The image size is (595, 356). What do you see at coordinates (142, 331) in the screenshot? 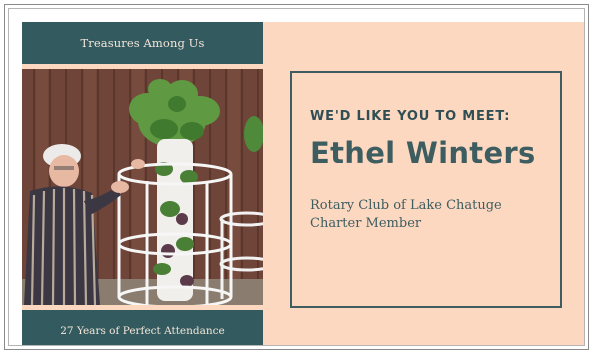
I see `footer-text: 27 Years of Perfect Attendance` at bounding box center [142, 331].